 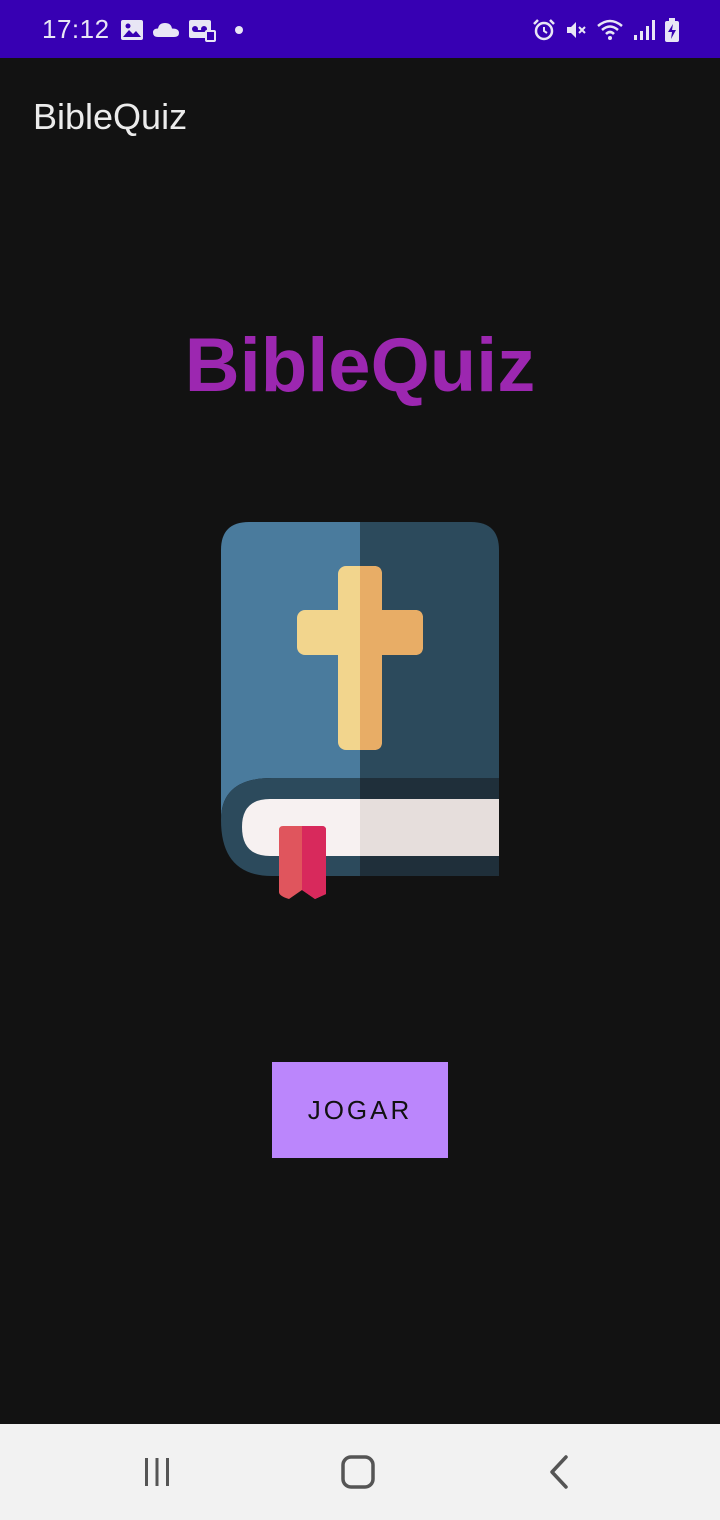 I want to click on cloud-icon, so click(x=166, y=30).